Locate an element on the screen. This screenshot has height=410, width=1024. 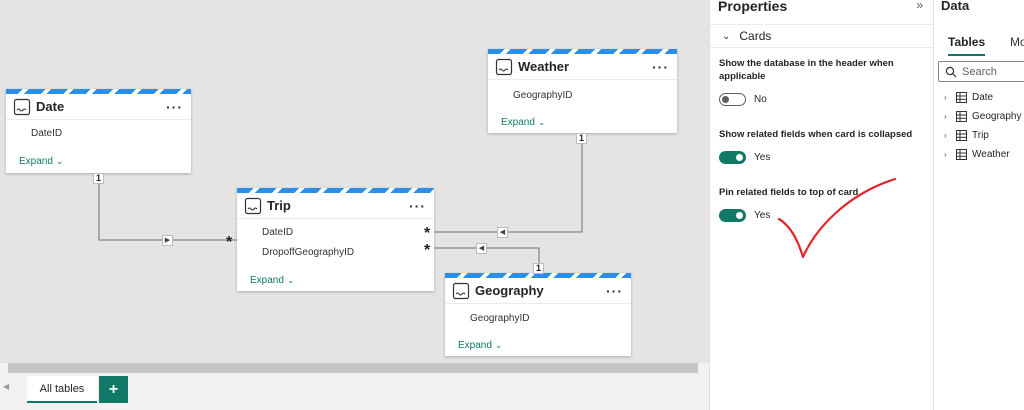
toggle-show-related-value: Yes is located at coordinates (762, 157).